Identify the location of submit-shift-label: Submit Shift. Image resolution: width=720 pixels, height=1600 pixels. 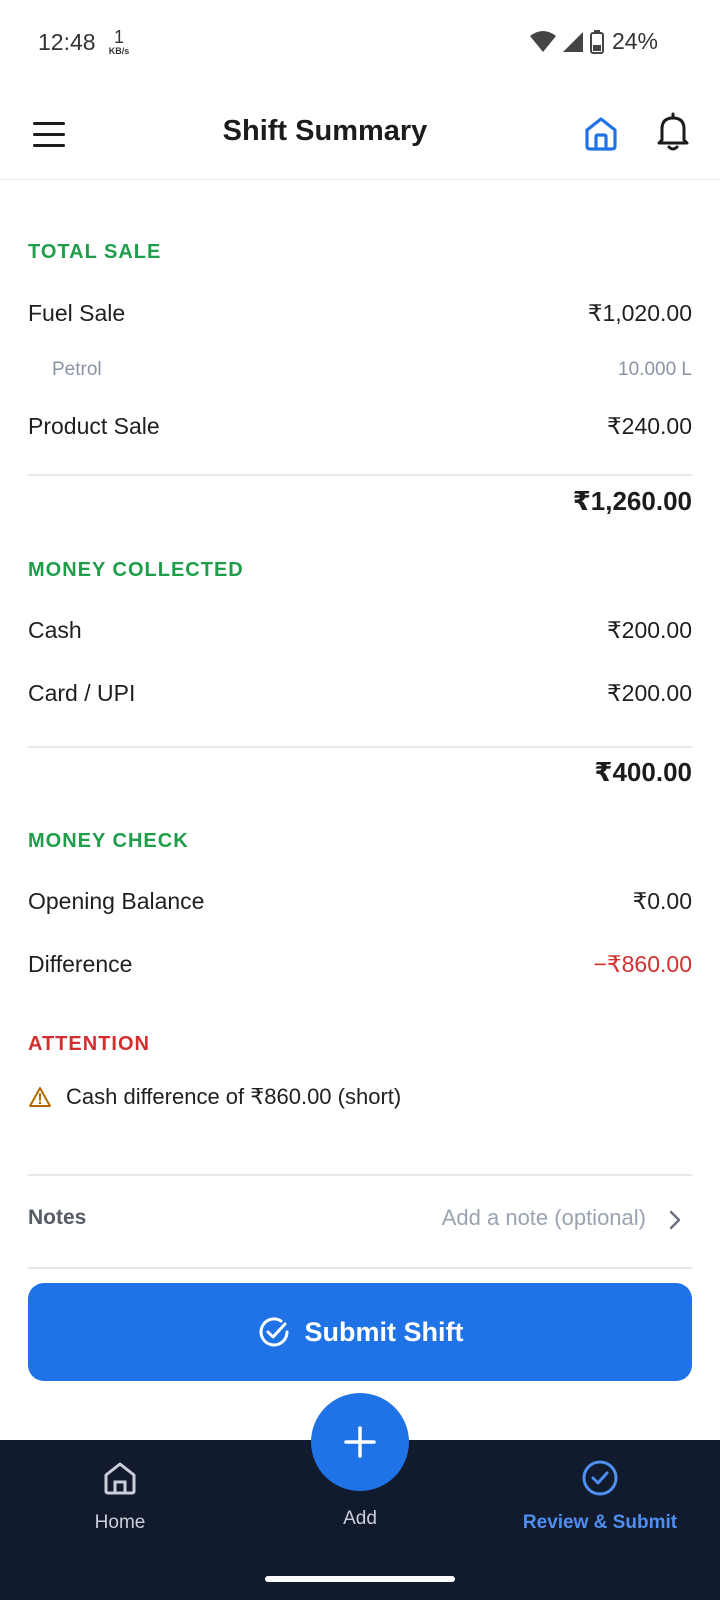
(384, 1331).